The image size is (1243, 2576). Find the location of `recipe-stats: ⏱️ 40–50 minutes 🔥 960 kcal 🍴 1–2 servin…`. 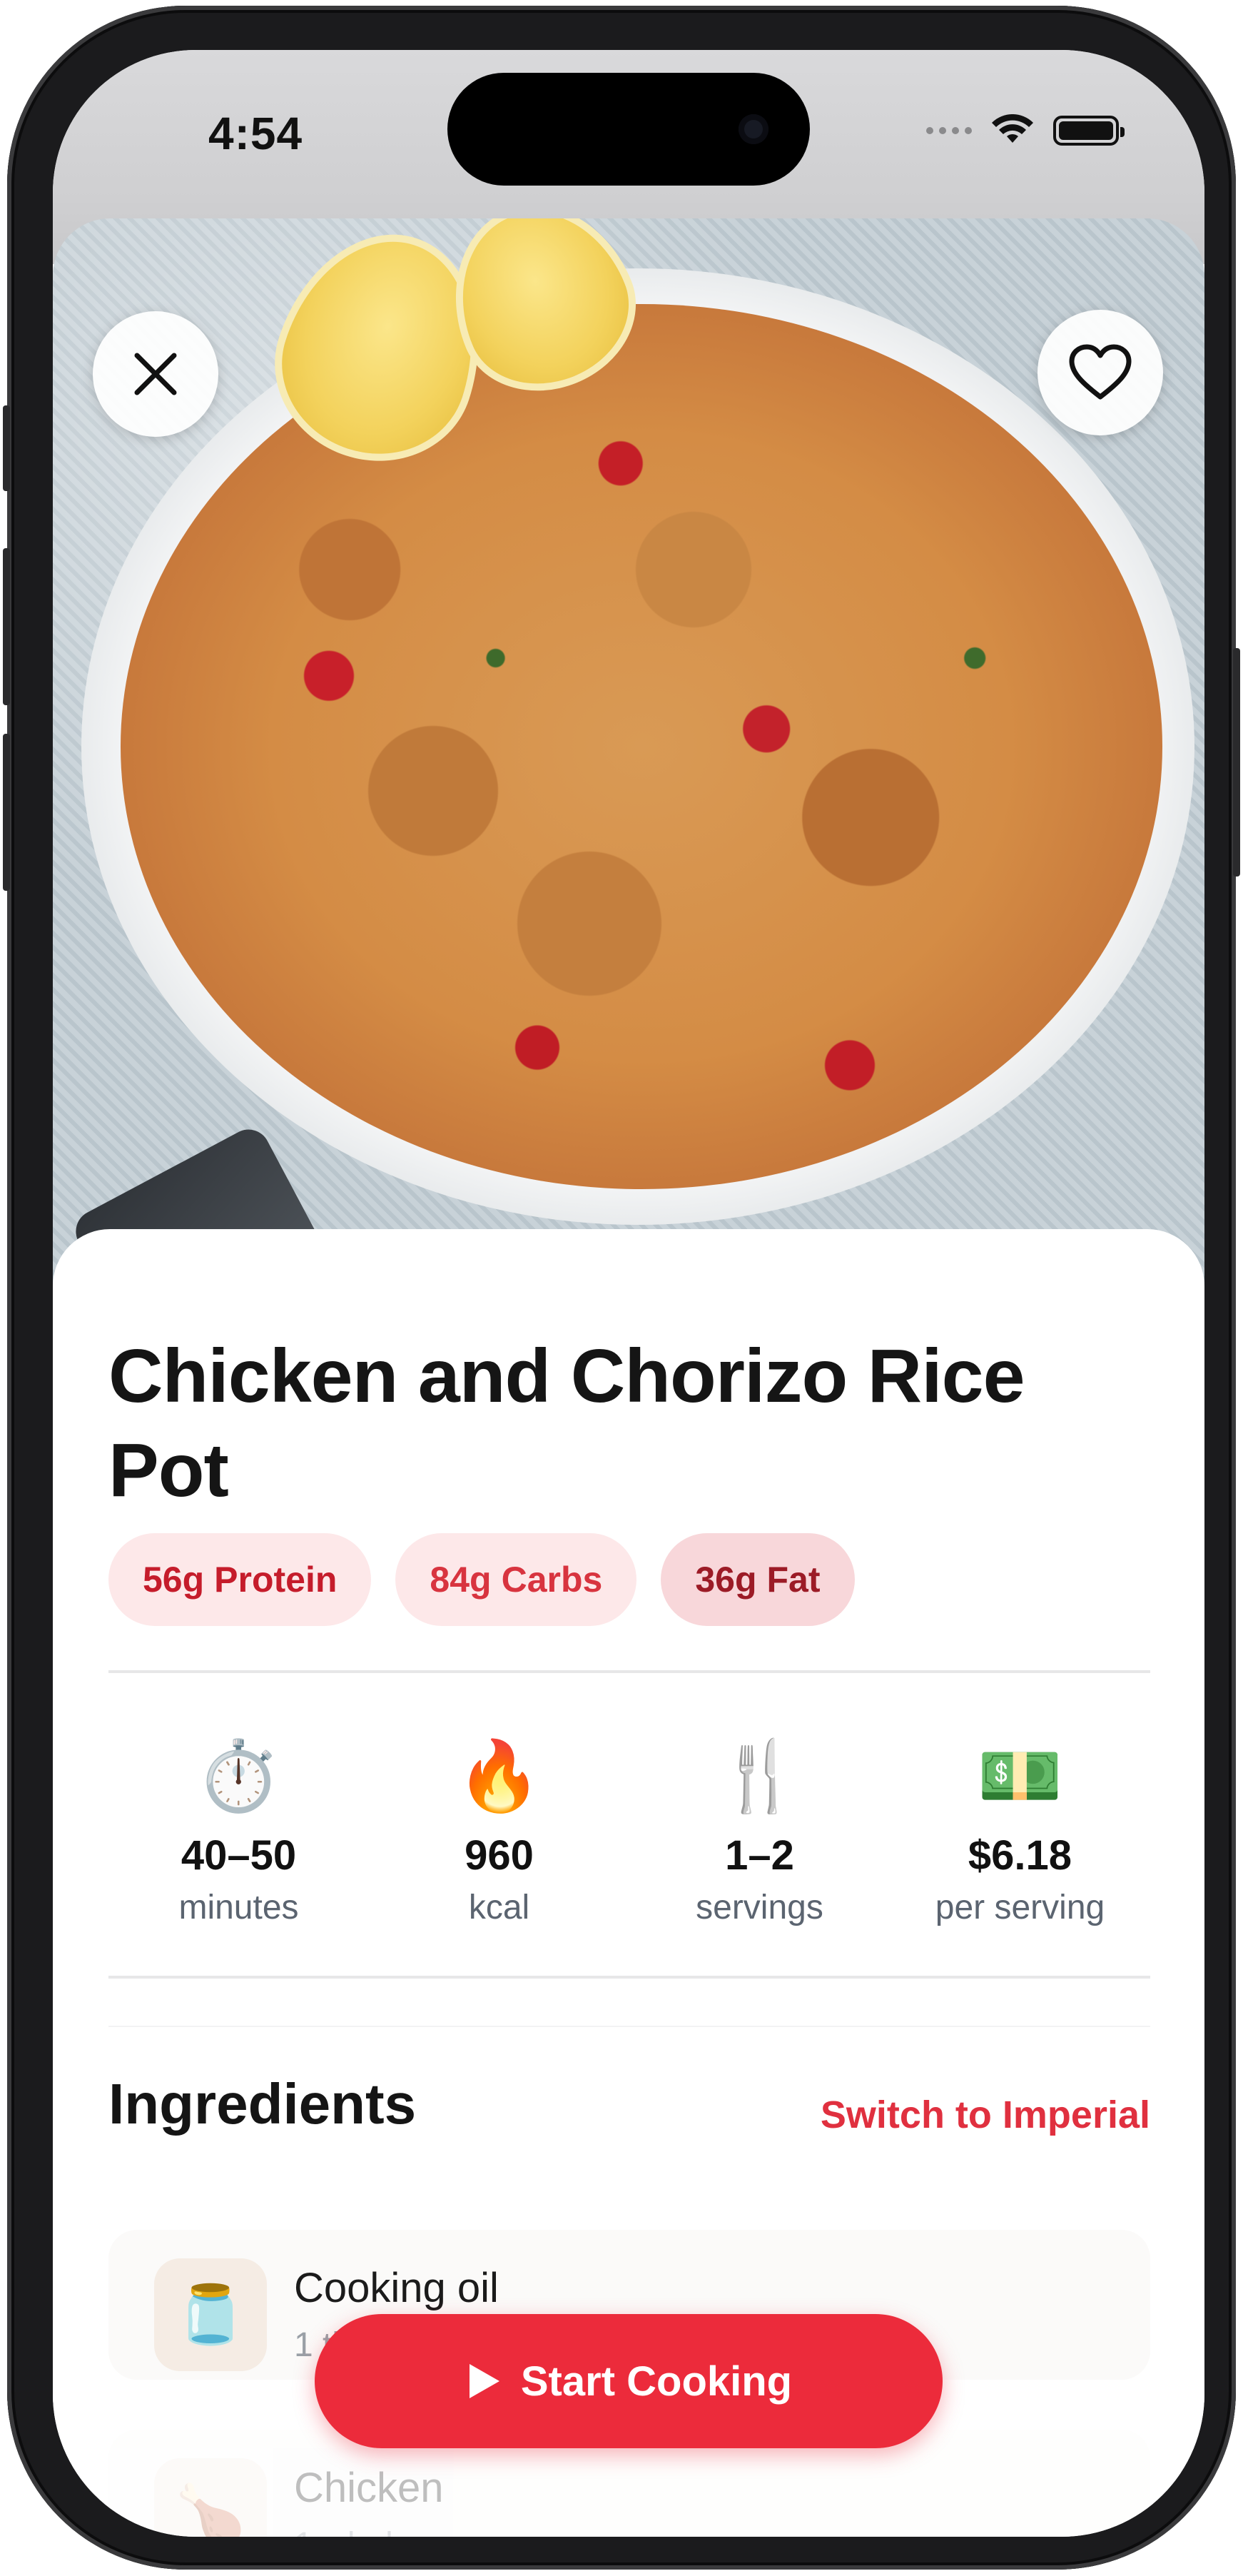

recipe-stats: ⏱️ 40–50 minutes 🔥 960 kcal 🍴 1–2 servin… is located at coordinates (629, 1833).